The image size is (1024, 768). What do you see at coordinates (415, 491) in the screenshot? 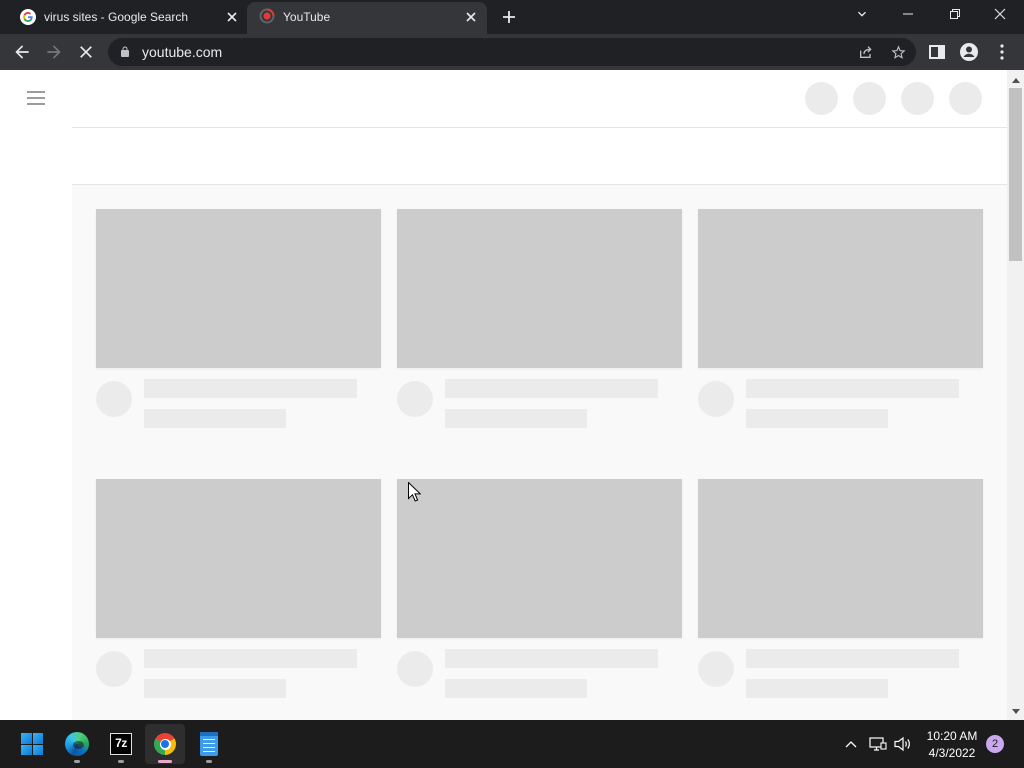
I see `mouse-cursor-icon` at bounding box center [415, 491].